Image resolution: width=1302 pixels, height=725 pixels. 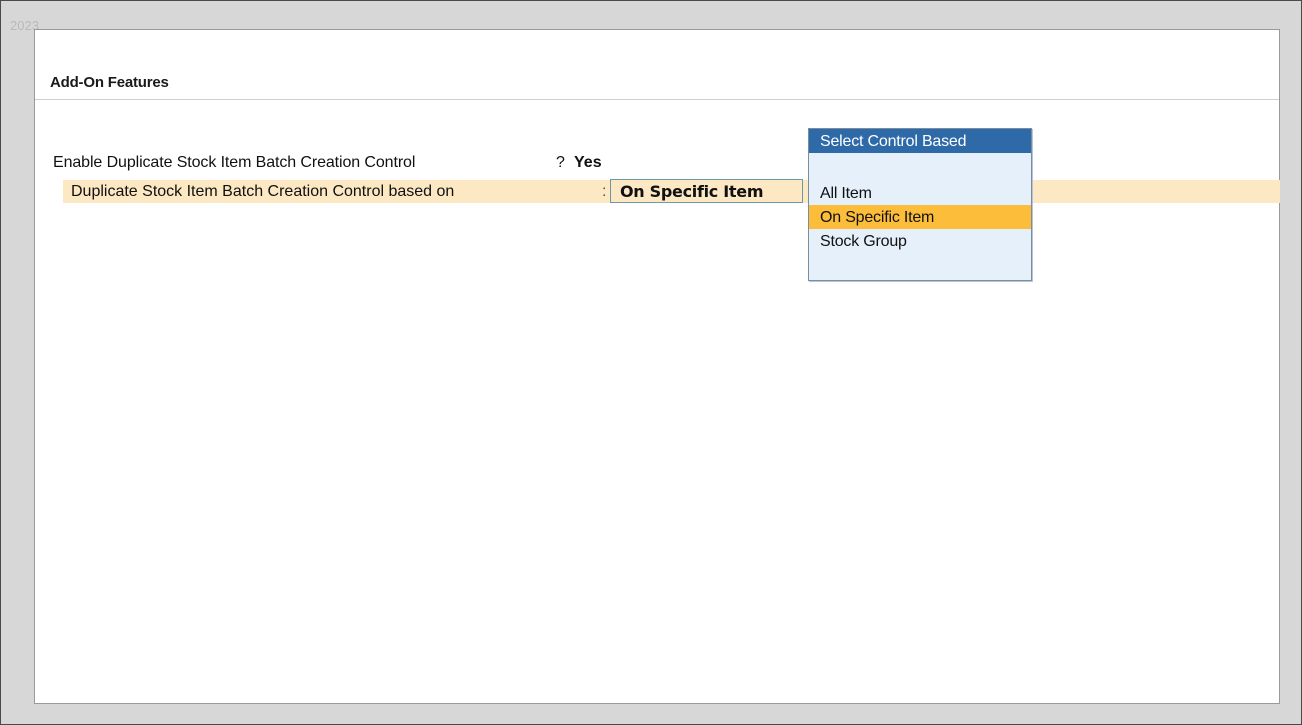 What do you see at coordinates (657, 99) in the screenshot?
I see `title-divider` at bounding box center [657, 99].